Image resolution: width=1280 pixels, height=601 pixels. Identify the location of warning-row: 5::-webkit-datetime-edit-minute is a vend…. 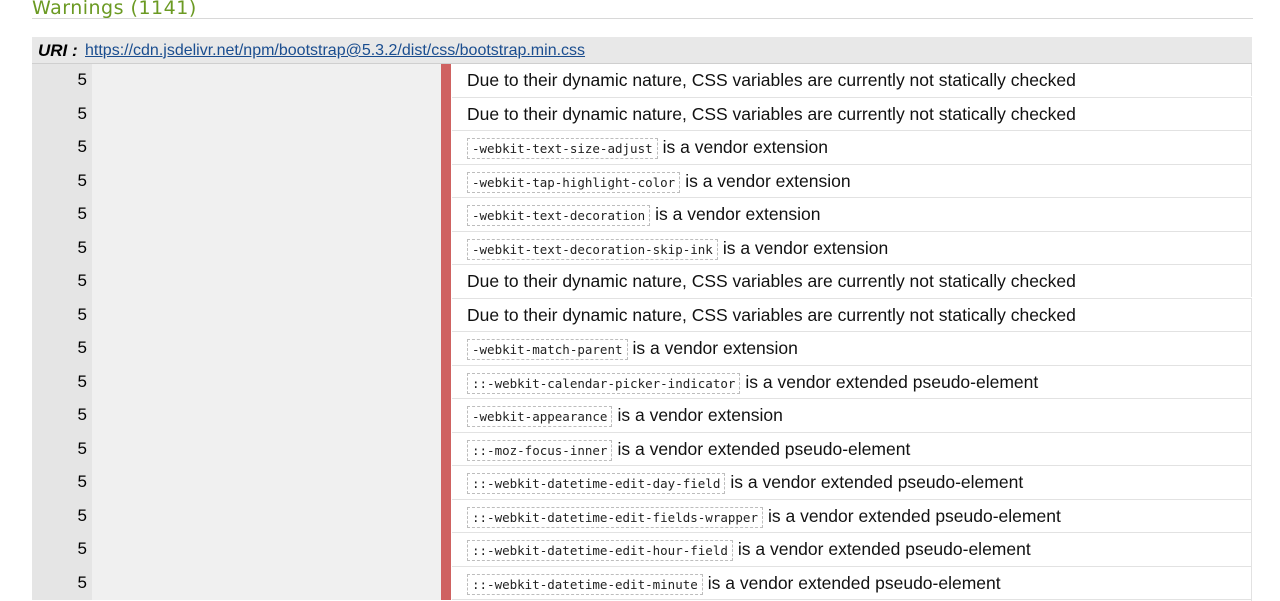
(642, 583).